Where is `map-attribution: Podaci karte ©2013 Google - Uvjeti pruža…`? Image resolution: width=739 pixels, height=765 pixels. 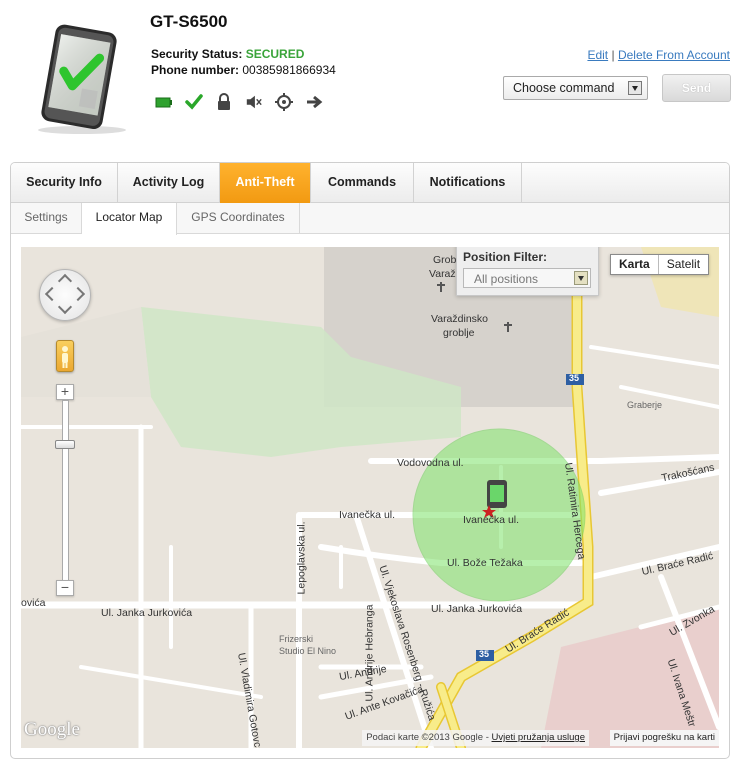 map-attribution: Podaci karte ©2013 Google - Uvjeti pruža… is located at coordinates (475, 738).